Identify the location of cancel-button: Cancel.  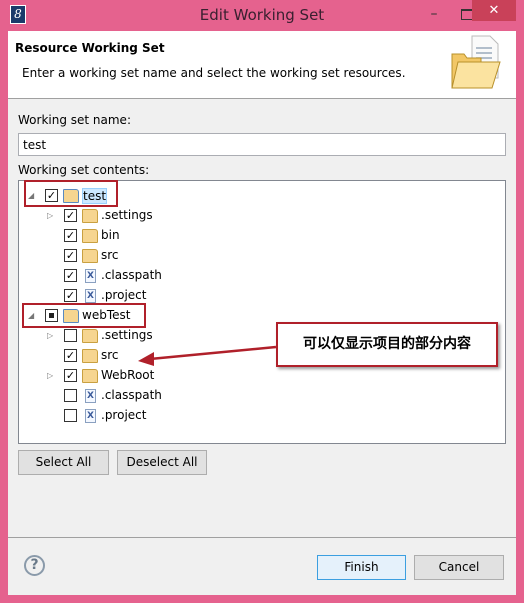
(459, 567).